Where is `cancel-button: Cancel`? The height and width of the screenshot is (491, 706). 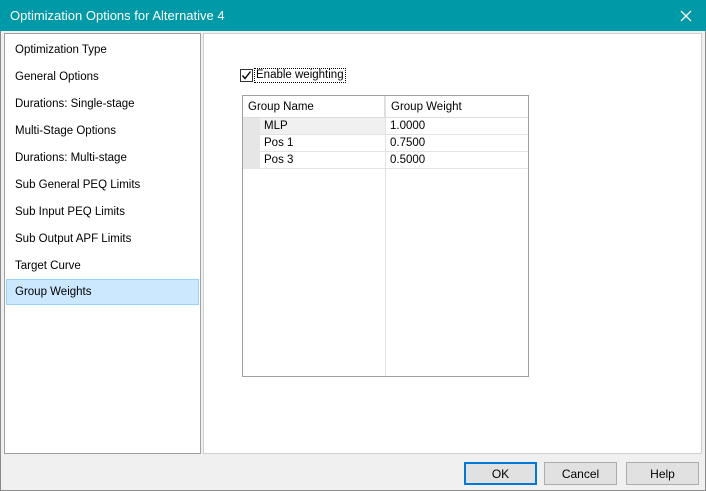
cancel-button: Cancel is located at coordinates (580, 473).